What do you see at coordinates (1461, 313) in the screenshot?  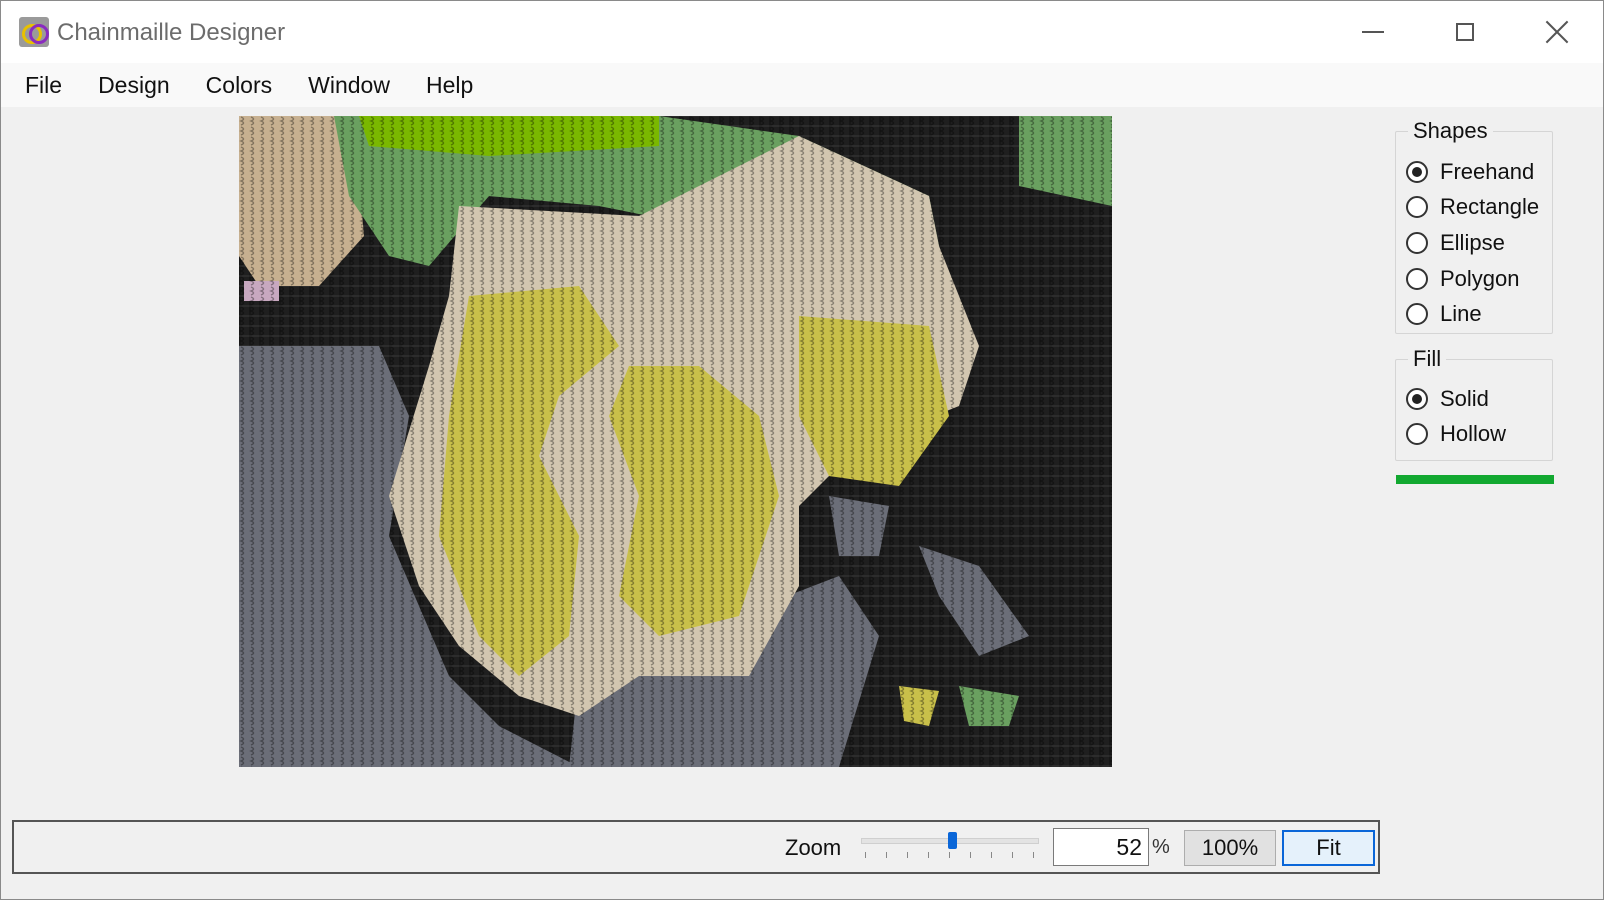 I see `shape-label: Line` at bounding box center [1461, 313].